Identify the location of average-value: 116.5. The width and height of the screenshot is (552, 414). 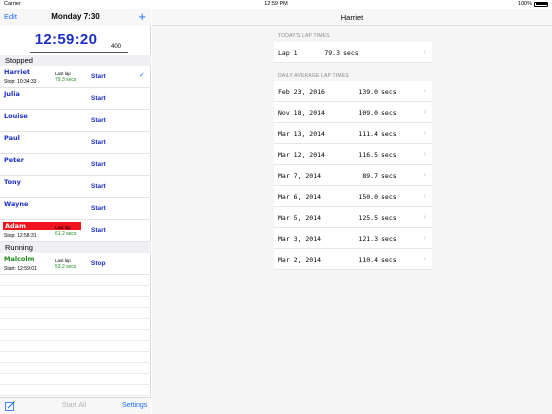
(368, 155).